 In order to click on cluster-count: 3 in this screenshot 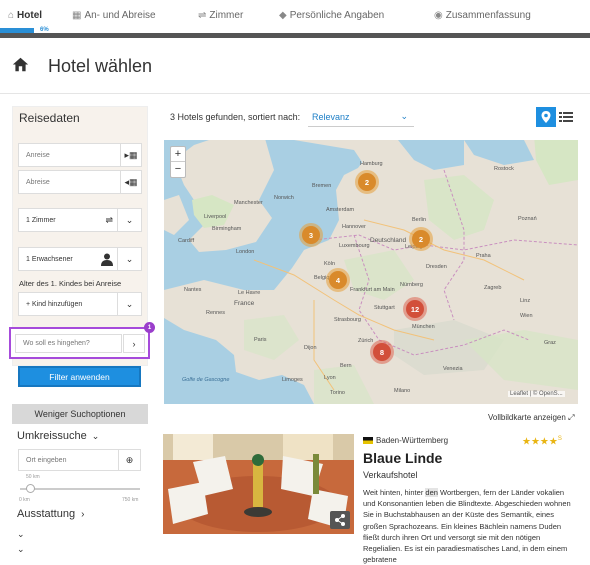, I will do `click(311, 235)`.